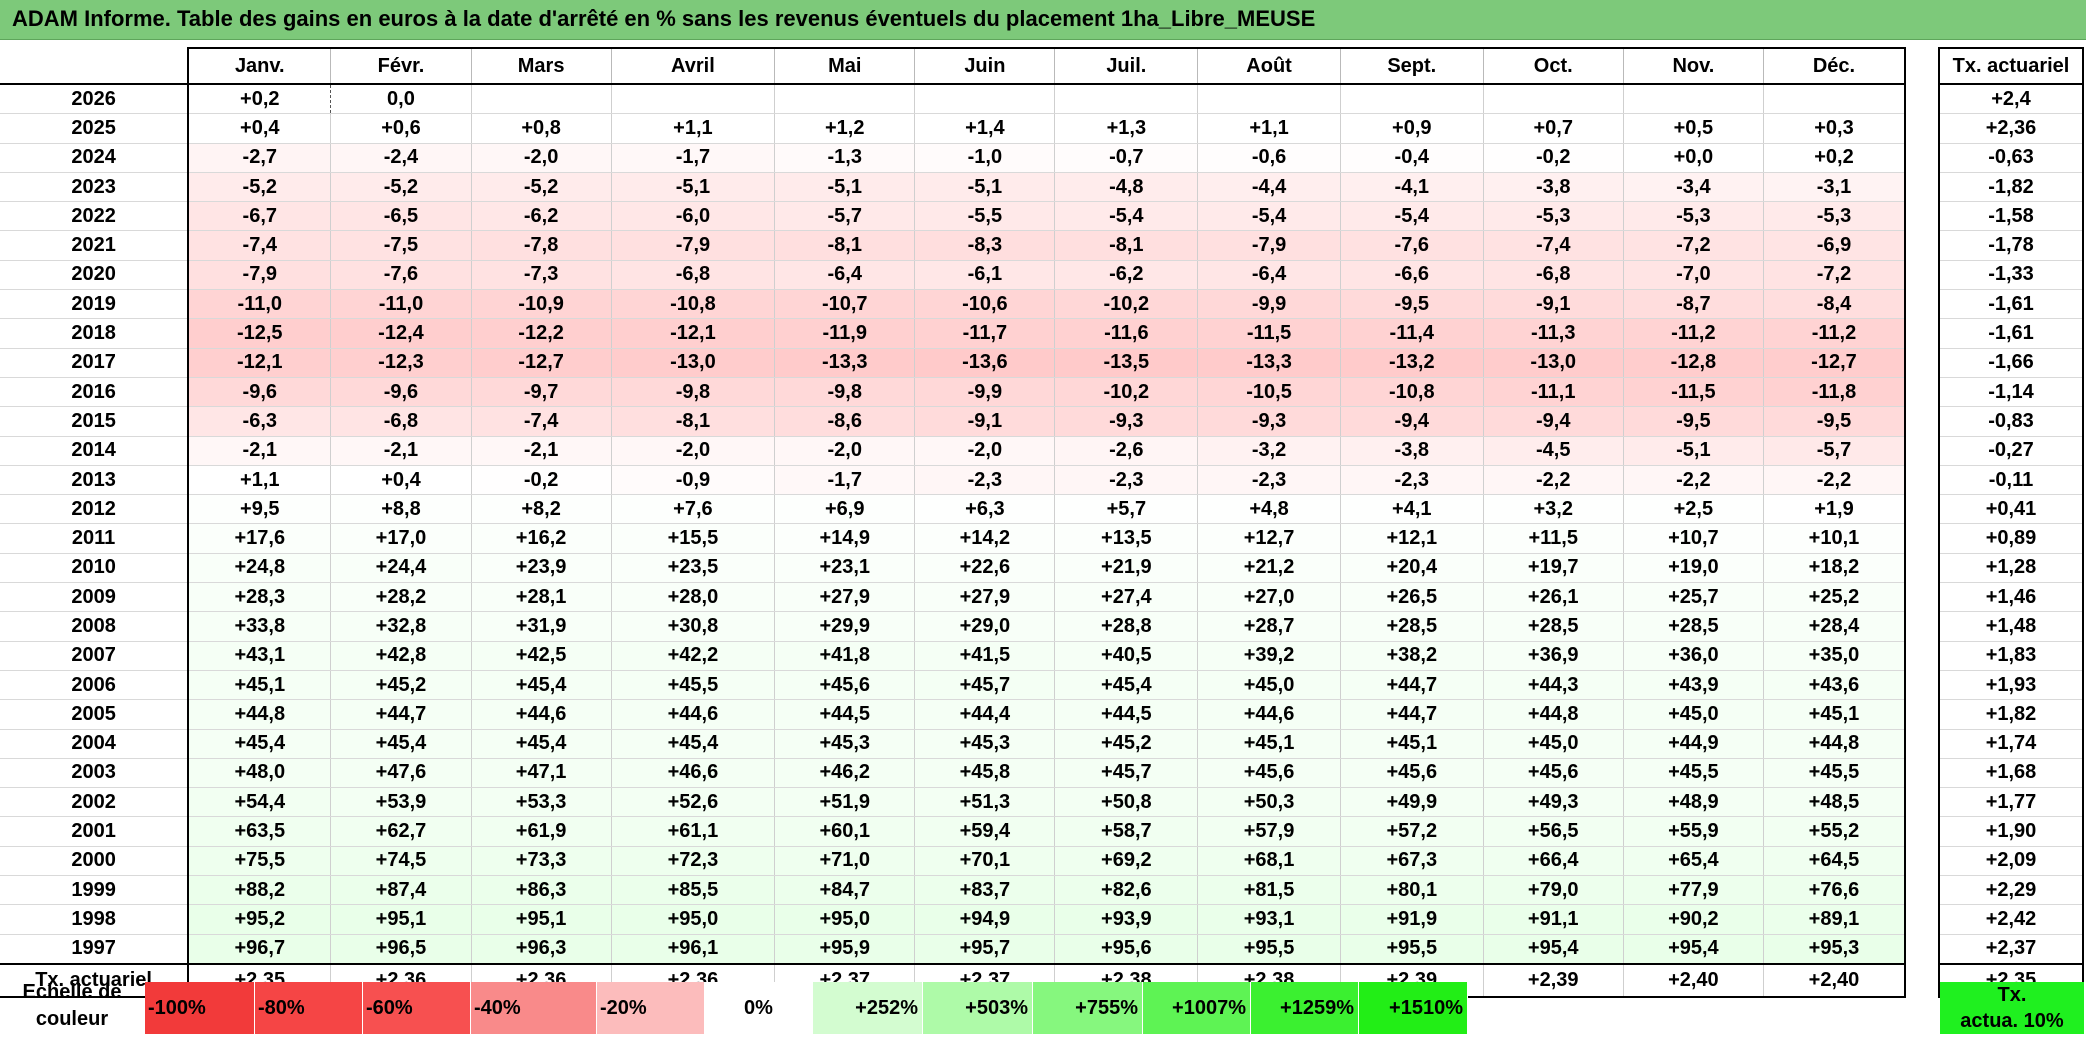 The width and height of the screenshot is (2086, 1037). What do you see at coordinates (309, 1008) in the screenshot?
I see `scale-swatch: -80%` at bounding box center [309, 1008].